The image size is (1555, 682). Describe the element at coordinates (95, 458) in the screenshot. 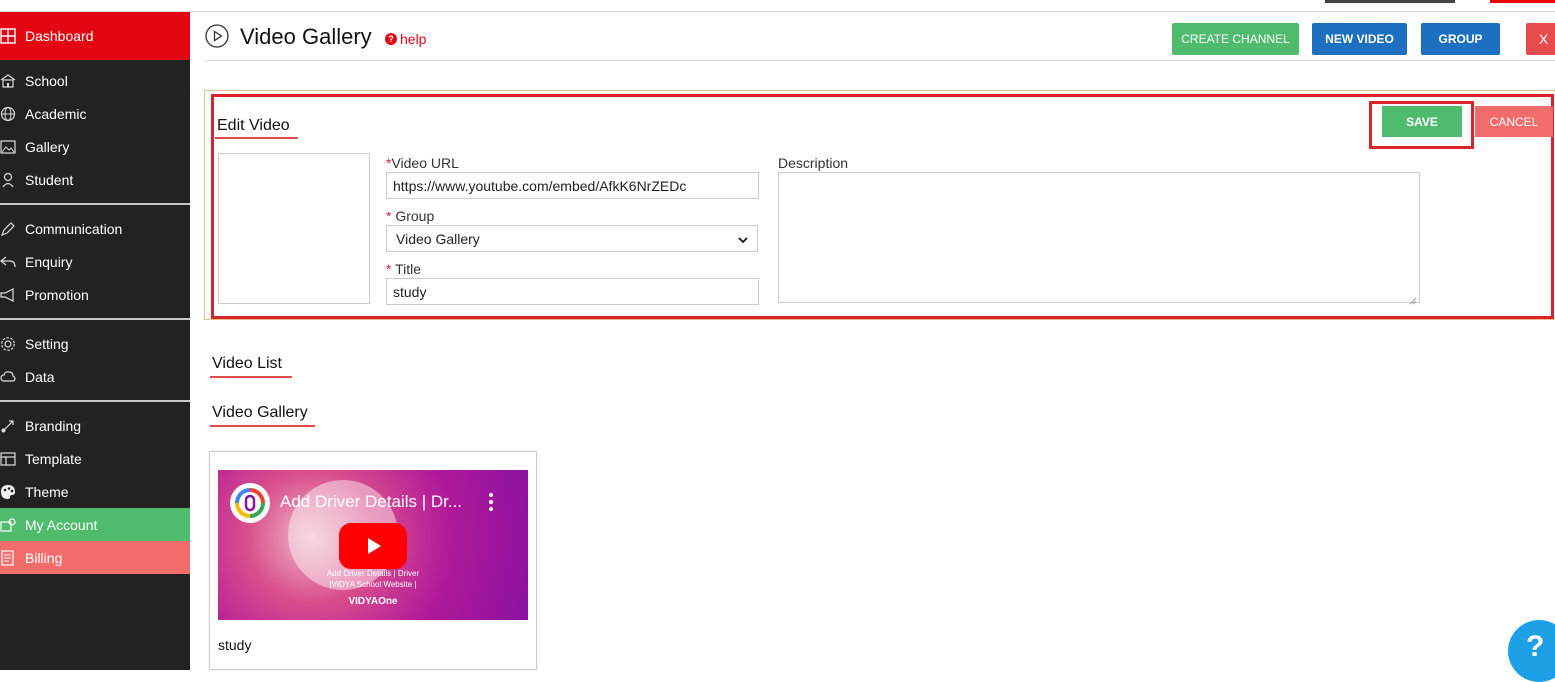

I see `sidebar-item-template: Template` at that location.